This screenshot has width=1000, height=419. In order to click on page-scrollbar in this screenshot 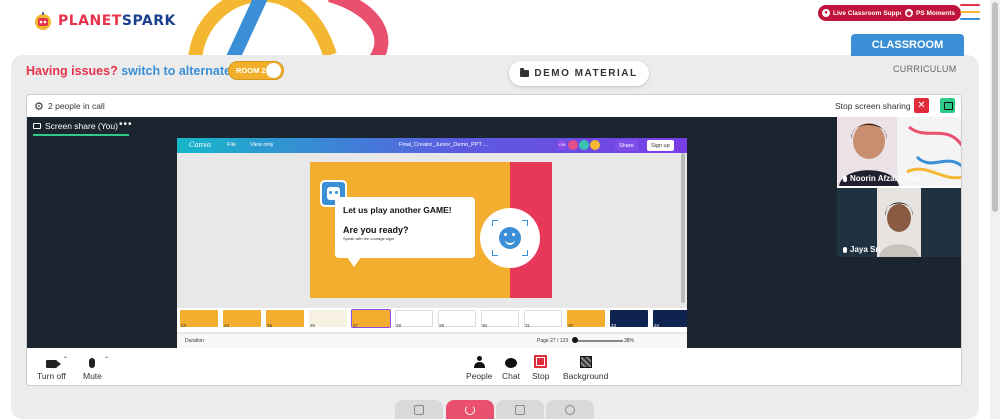, I will do `click(995, 209)`.